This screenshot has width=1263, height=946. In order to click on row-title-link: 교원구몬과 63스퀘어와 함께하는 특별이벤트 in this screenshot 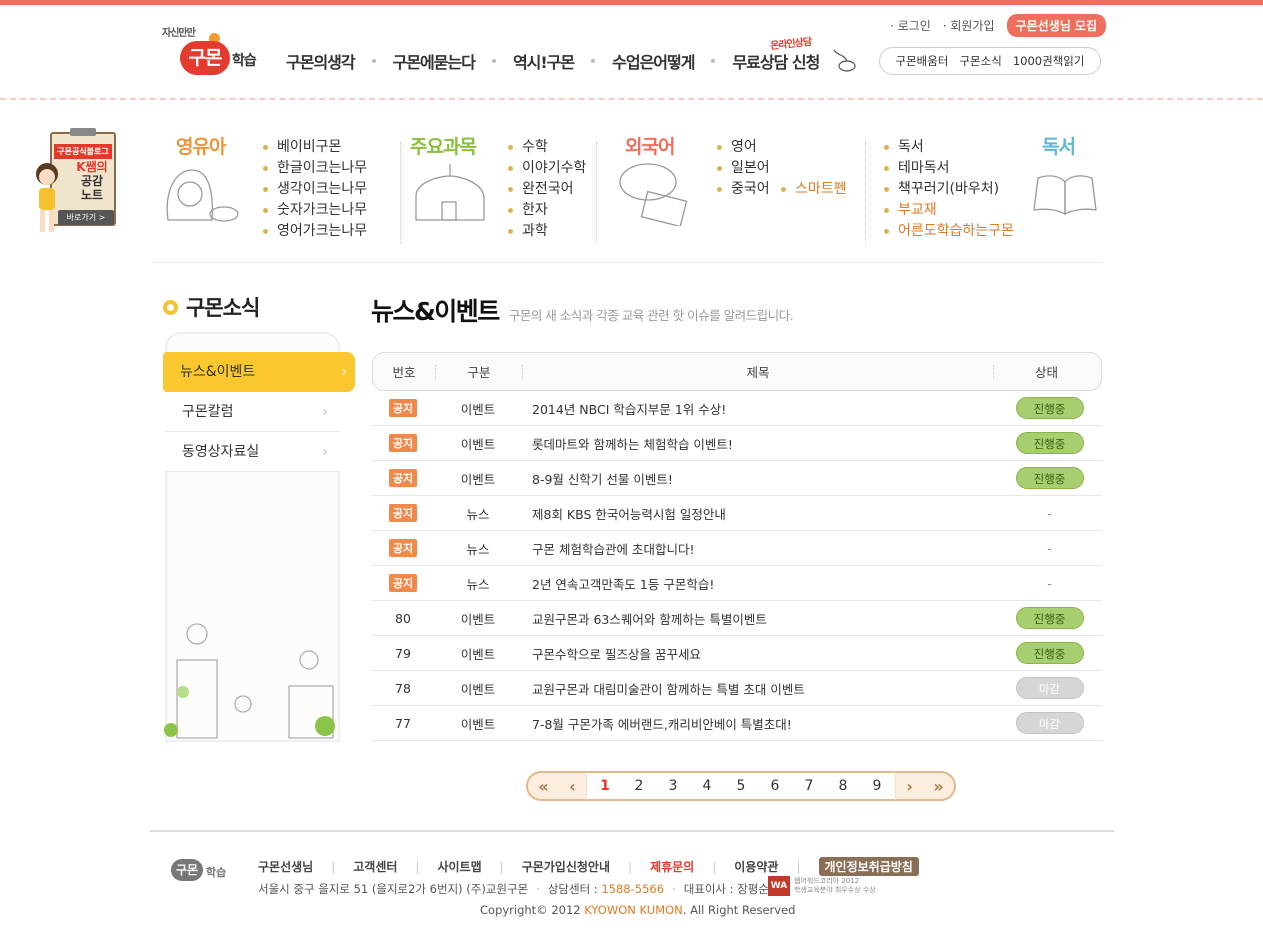, I will do `click(759, 618)`.